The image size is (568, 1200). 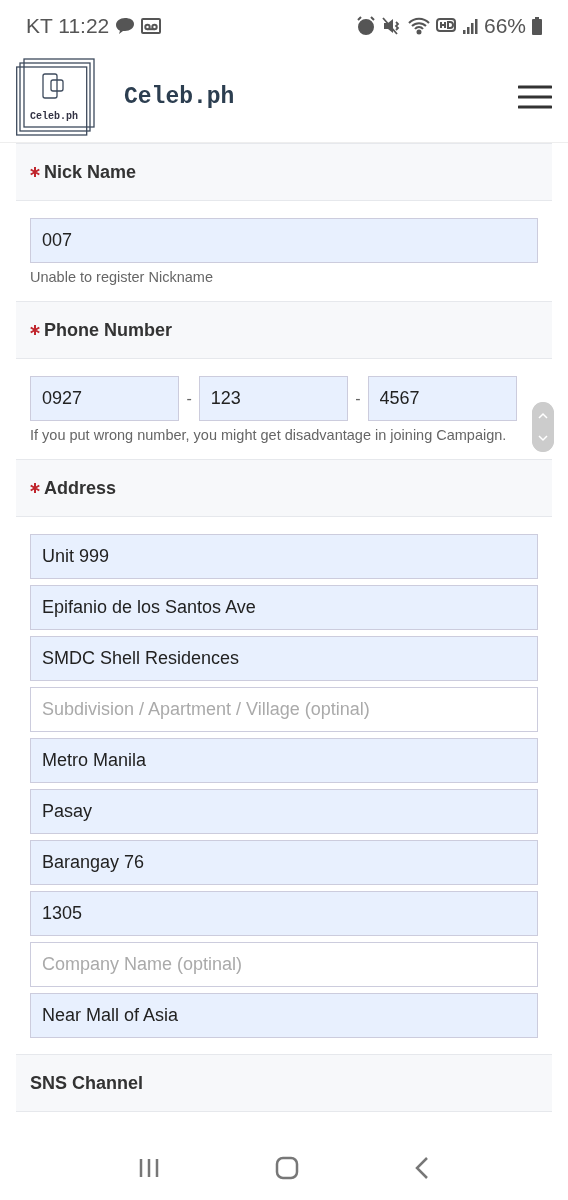 What do you see at coordinates (284, 913) in the screenshot?
I see `input-field: 1305` at bounding box center [284, 913].